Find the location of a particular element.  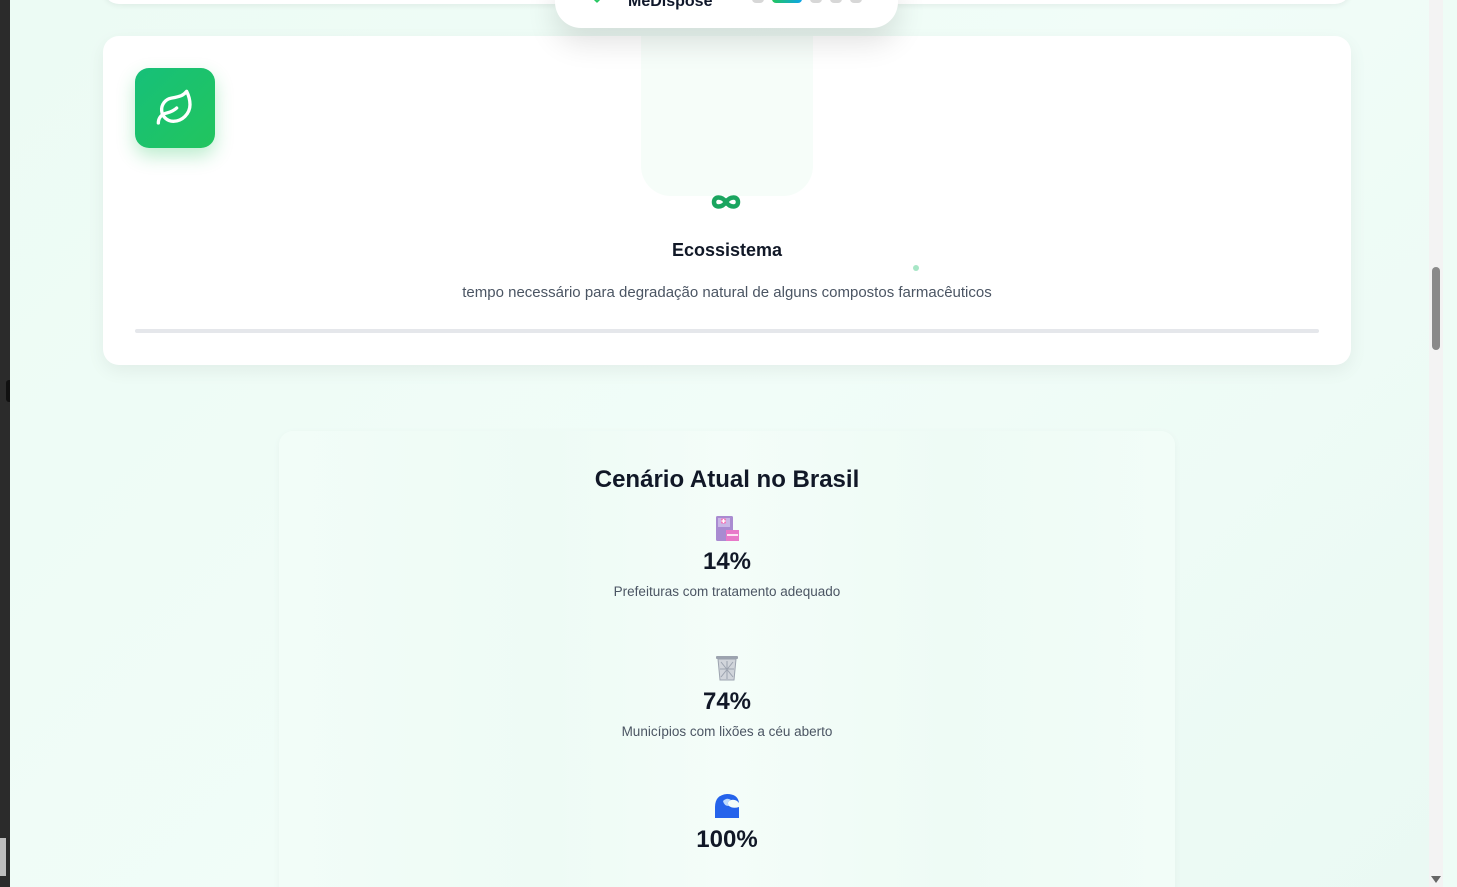

section-dots is located at coordinates (807, 1).